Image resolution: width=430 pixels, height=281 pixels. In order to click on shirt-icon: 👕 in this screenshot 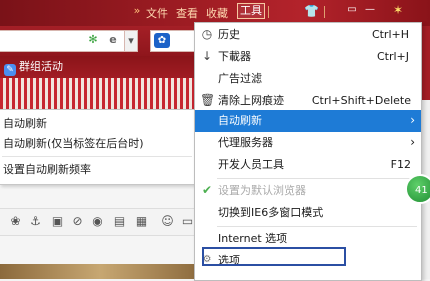, I will do `click(311, 11)`.